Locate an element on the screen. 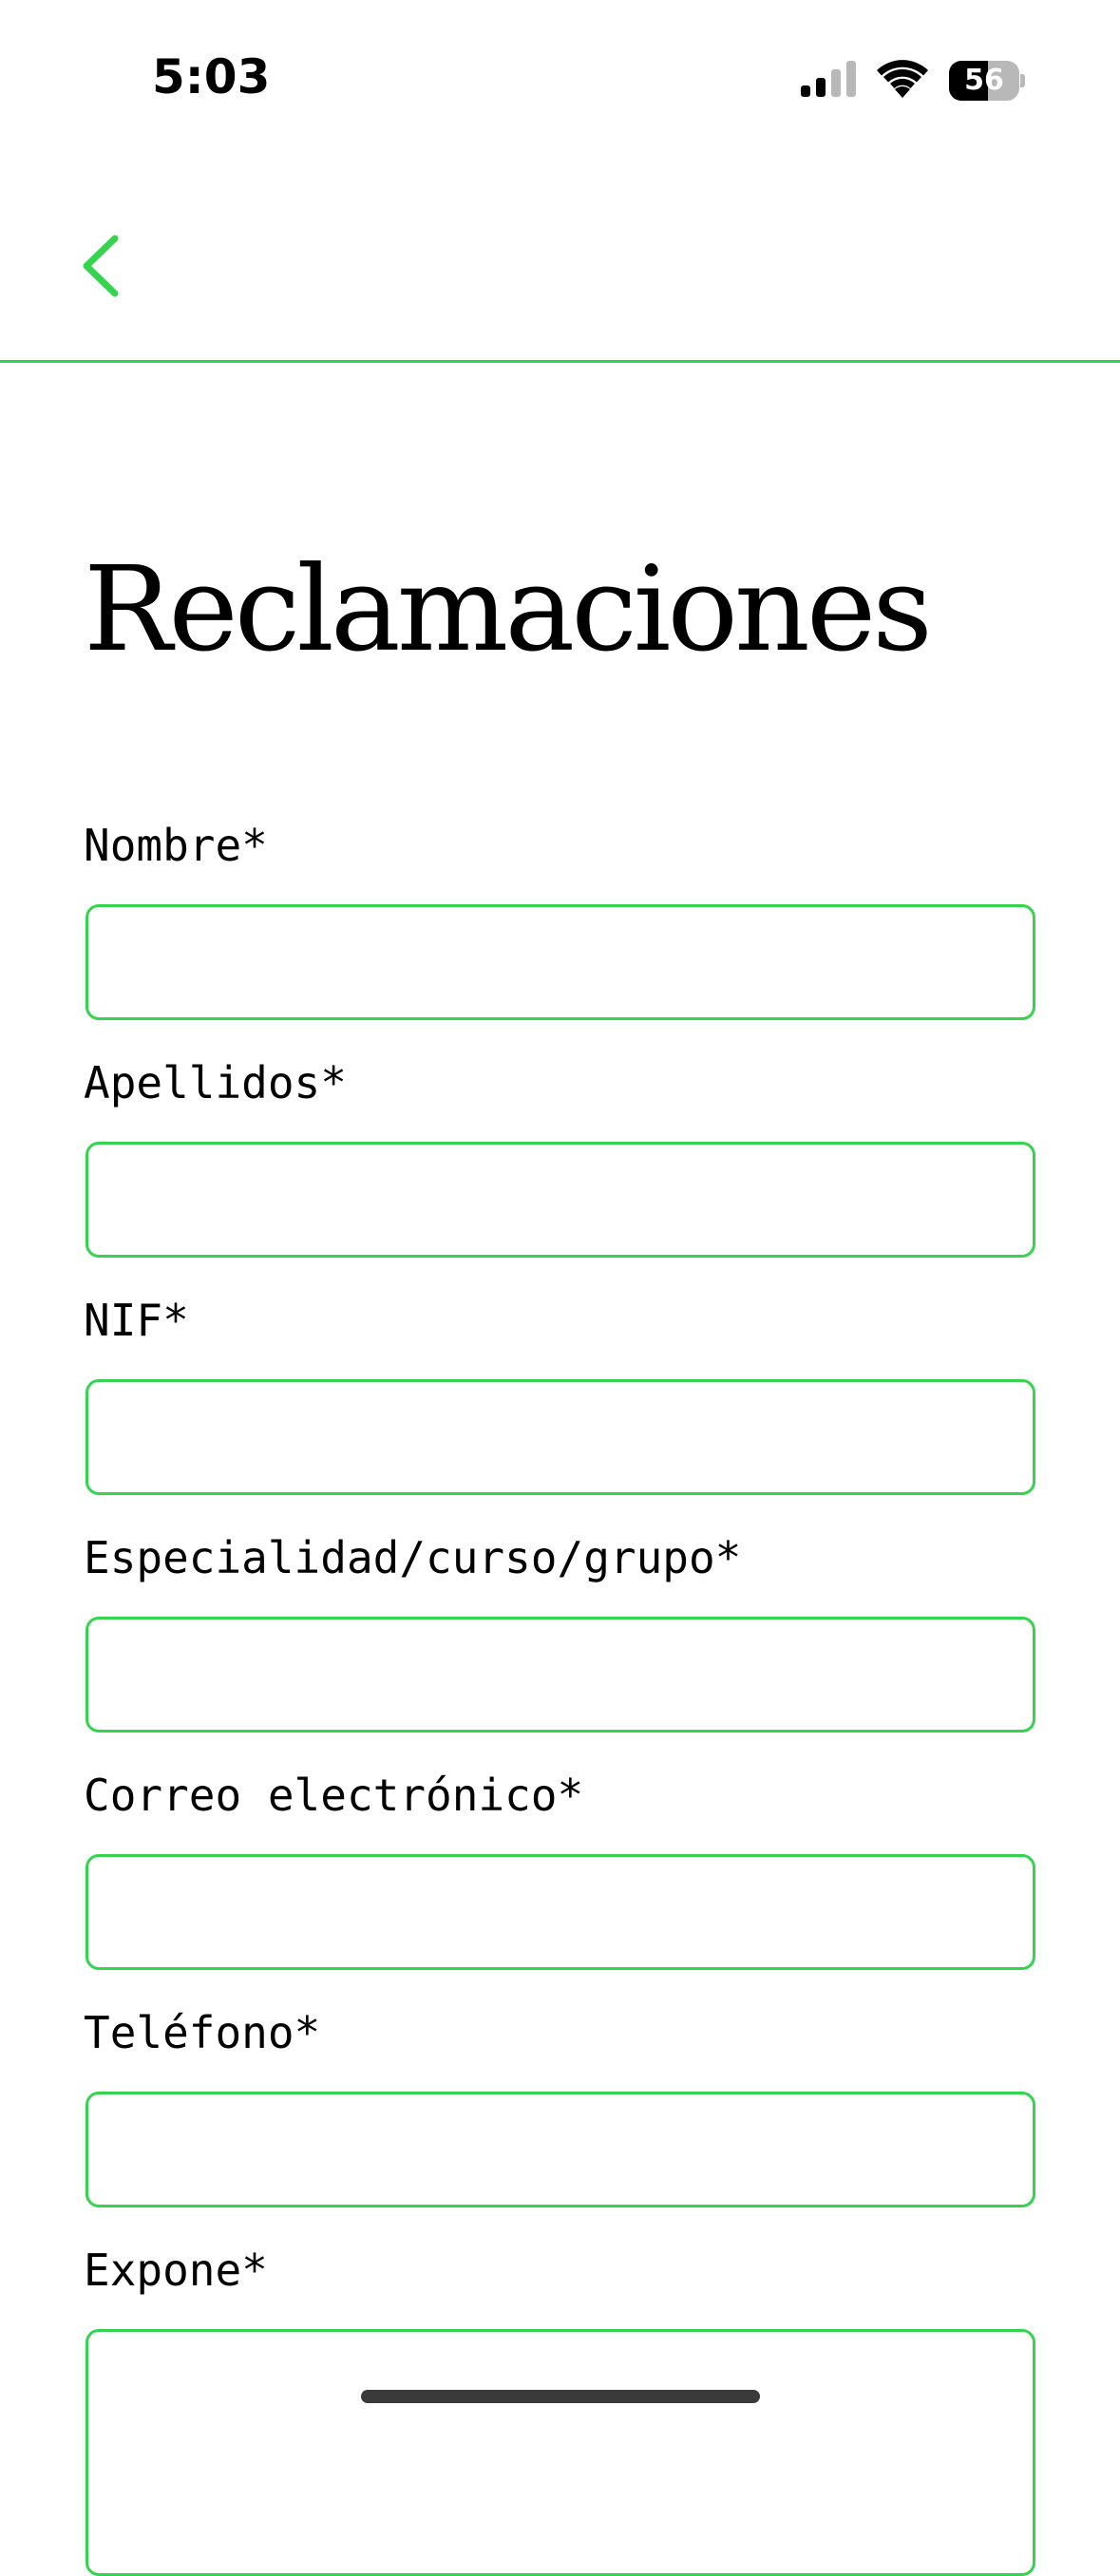 The image size is (1120, 2576). telefono-input is located at coordinates (560, 2149).